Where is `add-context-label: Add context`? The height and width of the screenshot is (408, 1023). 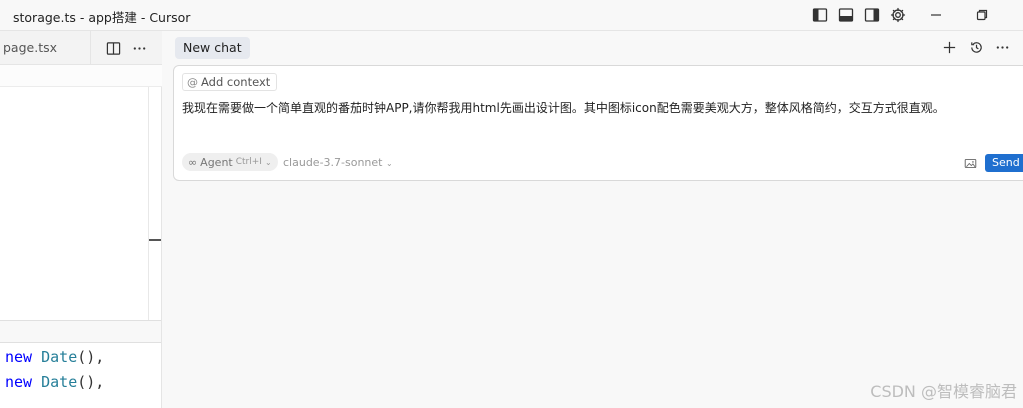 add-context-label: Add context is located at coordinates (236, 82).